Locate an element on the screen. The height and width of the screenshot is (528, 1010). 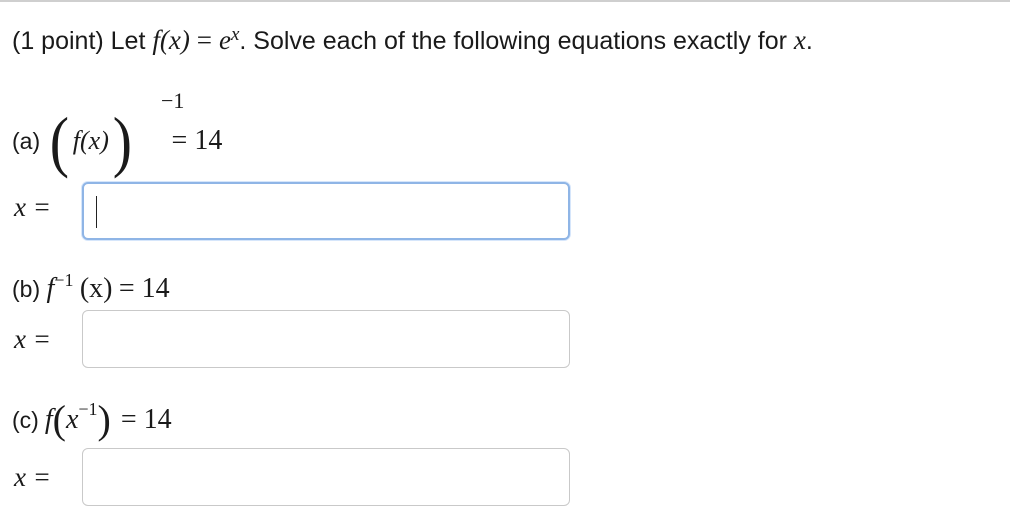
part-c-f: f is located at coordinates (48, 419).